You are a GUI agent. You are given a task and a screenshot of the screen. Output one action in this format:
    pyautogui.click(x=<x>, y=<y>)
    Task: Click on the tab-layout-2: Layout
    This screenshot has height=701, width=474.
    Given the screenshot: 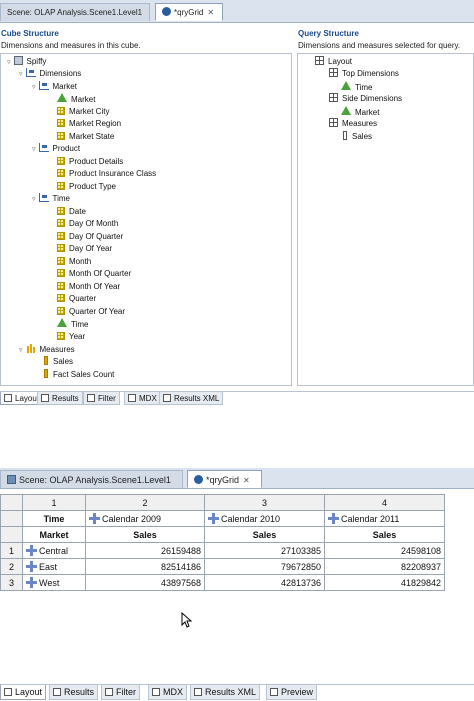 What is the action you would take?
    pyautogui.click(x=23, y=692)
    